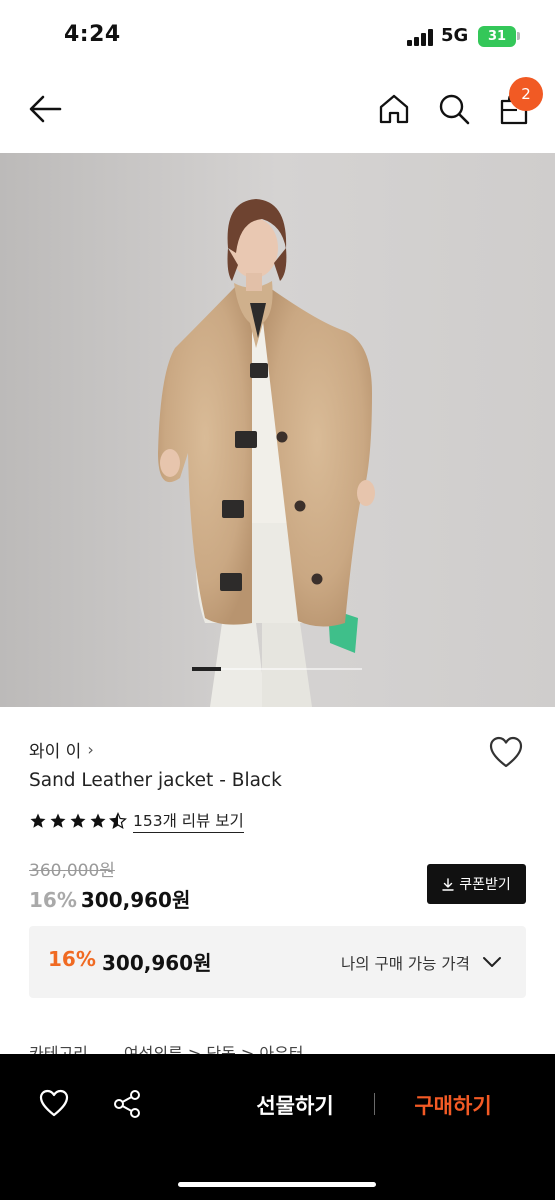 This screenshot has width=555, height=1200. Describe the element at coordinates (454, 109) in the screenshot. I see `search-icon` at that location.